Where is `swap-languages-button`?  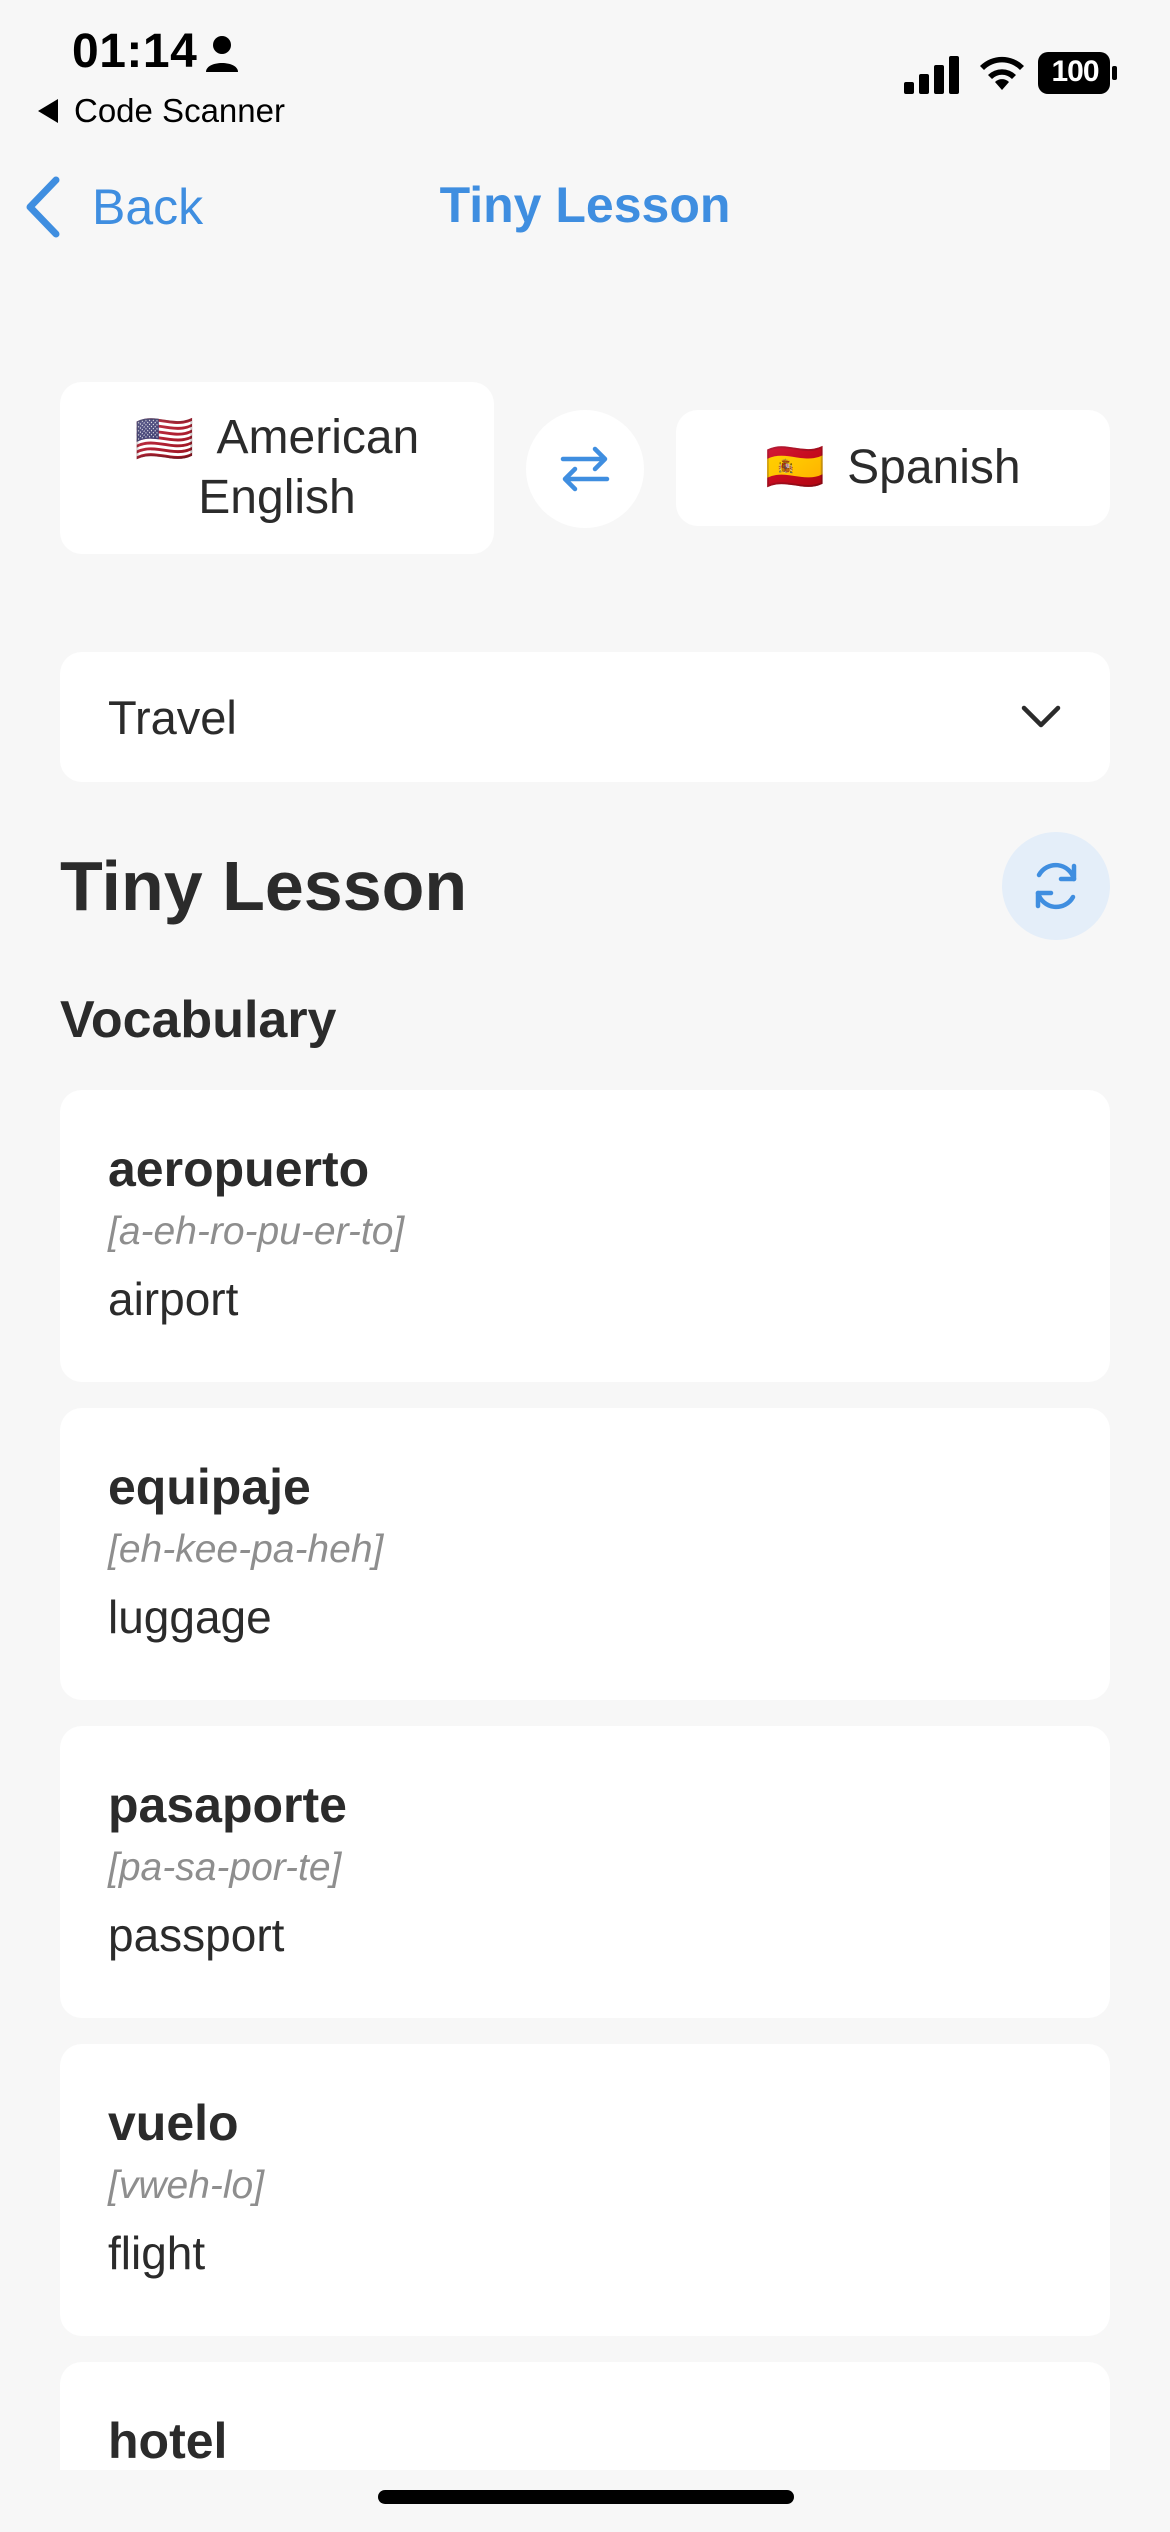 swap-languages-button is located at coordinates (585, 469).